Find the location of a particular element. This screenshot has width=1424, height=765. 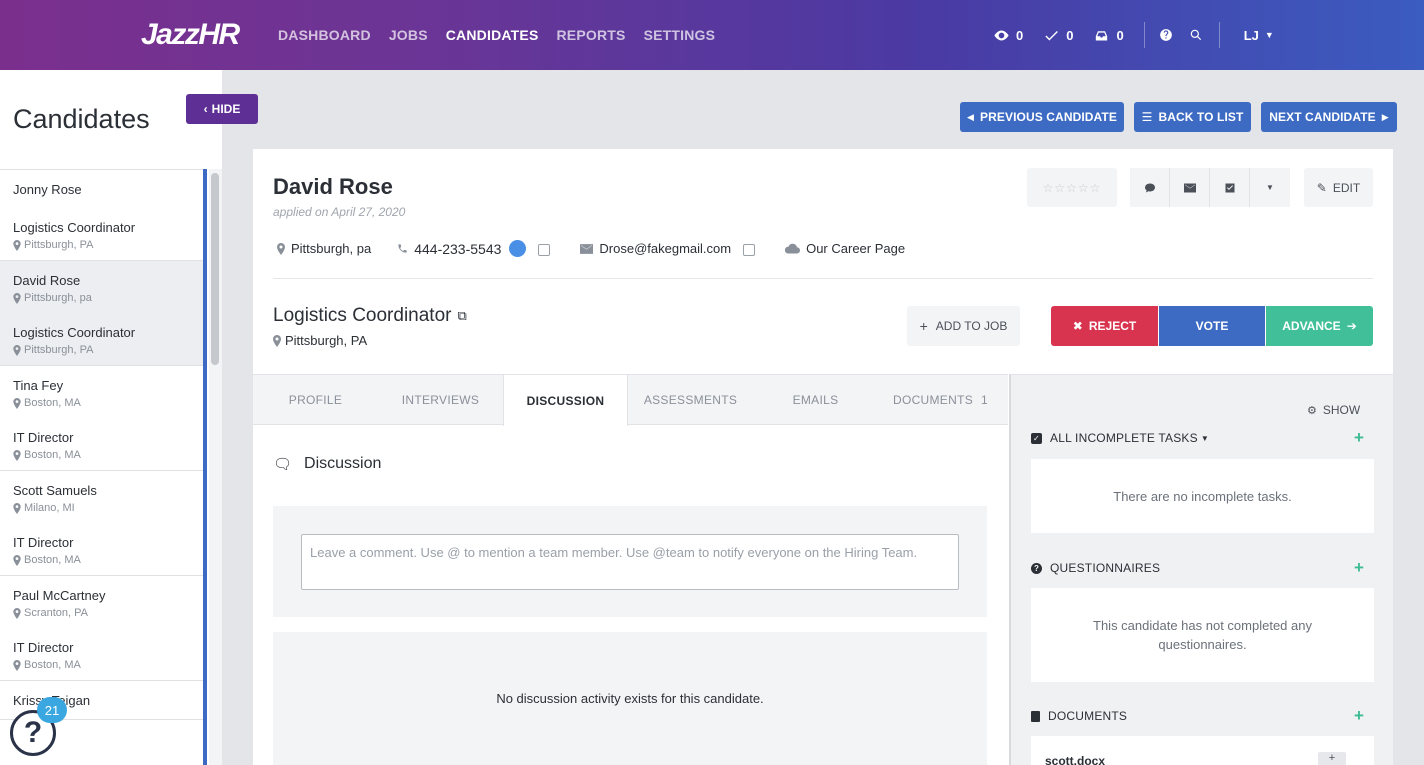

candidate-item-job-location: Boston, MA is located at coordinates (108, 455).